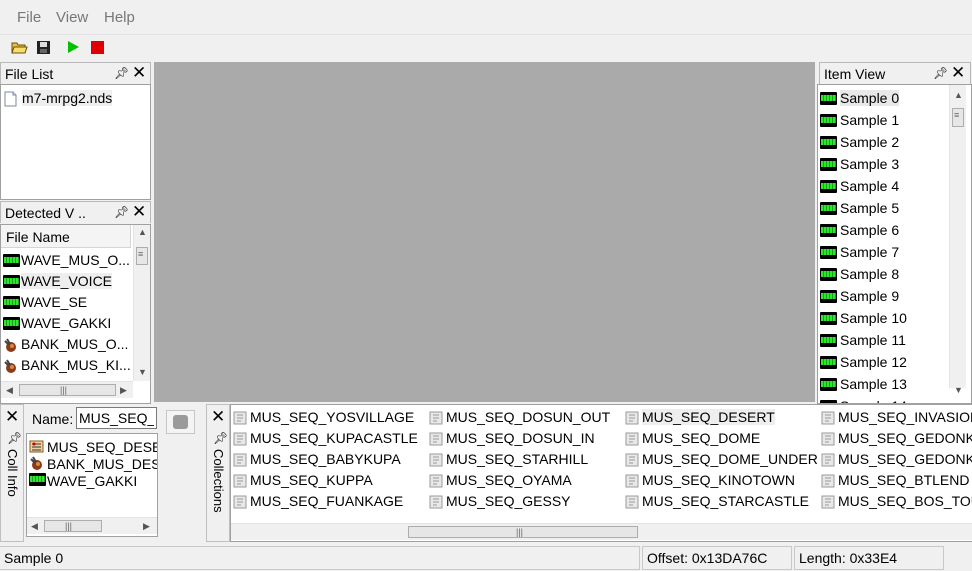 The width and height of the screenshot is (972, 571). What do you see at coordinates (72, 17) in the screenshot?
I see `menu-view: View` at bounding box center [72, 17].